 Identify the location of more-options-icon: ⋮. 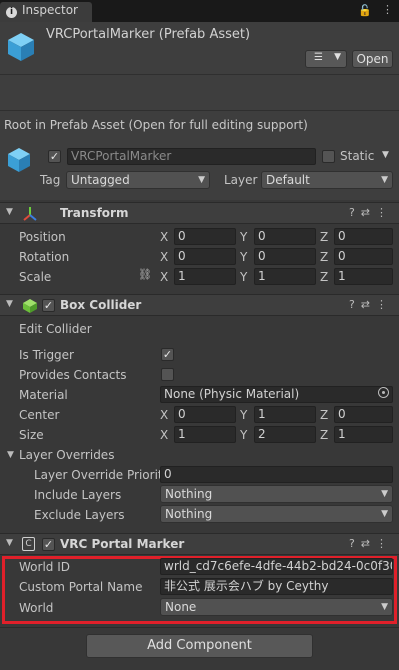
(388, 9).